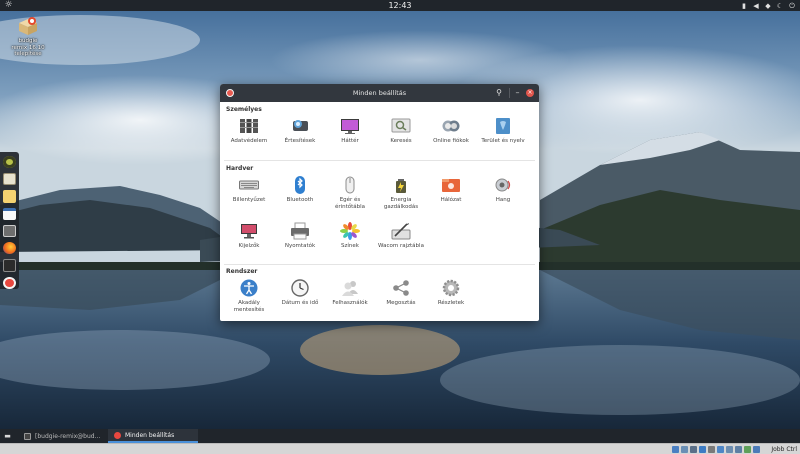 Image resolution: width=800 pixels, height=454 pixels. Describe the element at coordinates (300, 126) in the screenshot. I see `notifications-icon` at that location.